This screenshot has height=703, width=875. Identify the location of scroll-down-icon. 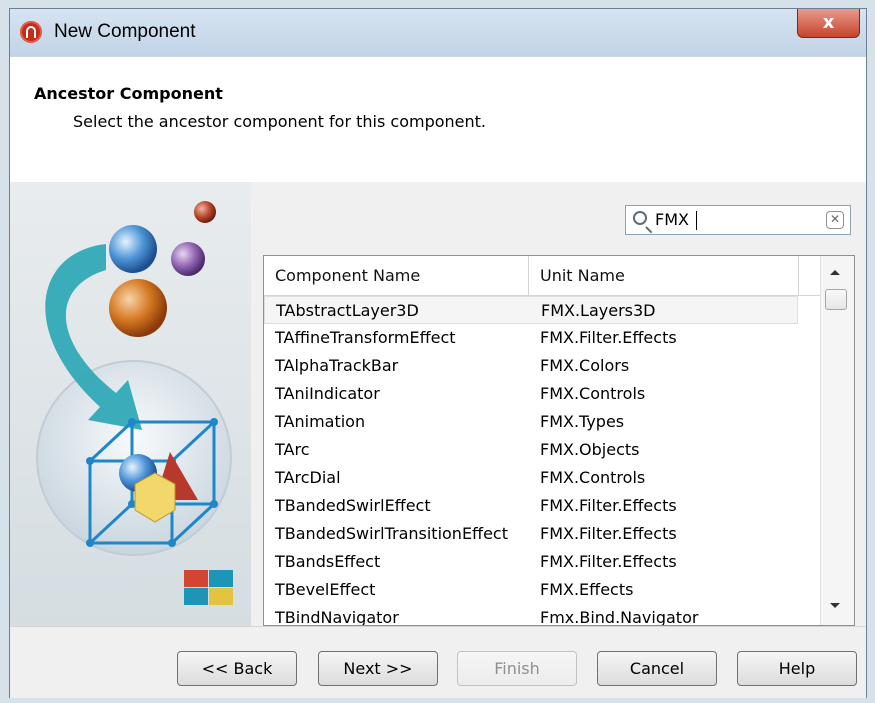
(835, 605).